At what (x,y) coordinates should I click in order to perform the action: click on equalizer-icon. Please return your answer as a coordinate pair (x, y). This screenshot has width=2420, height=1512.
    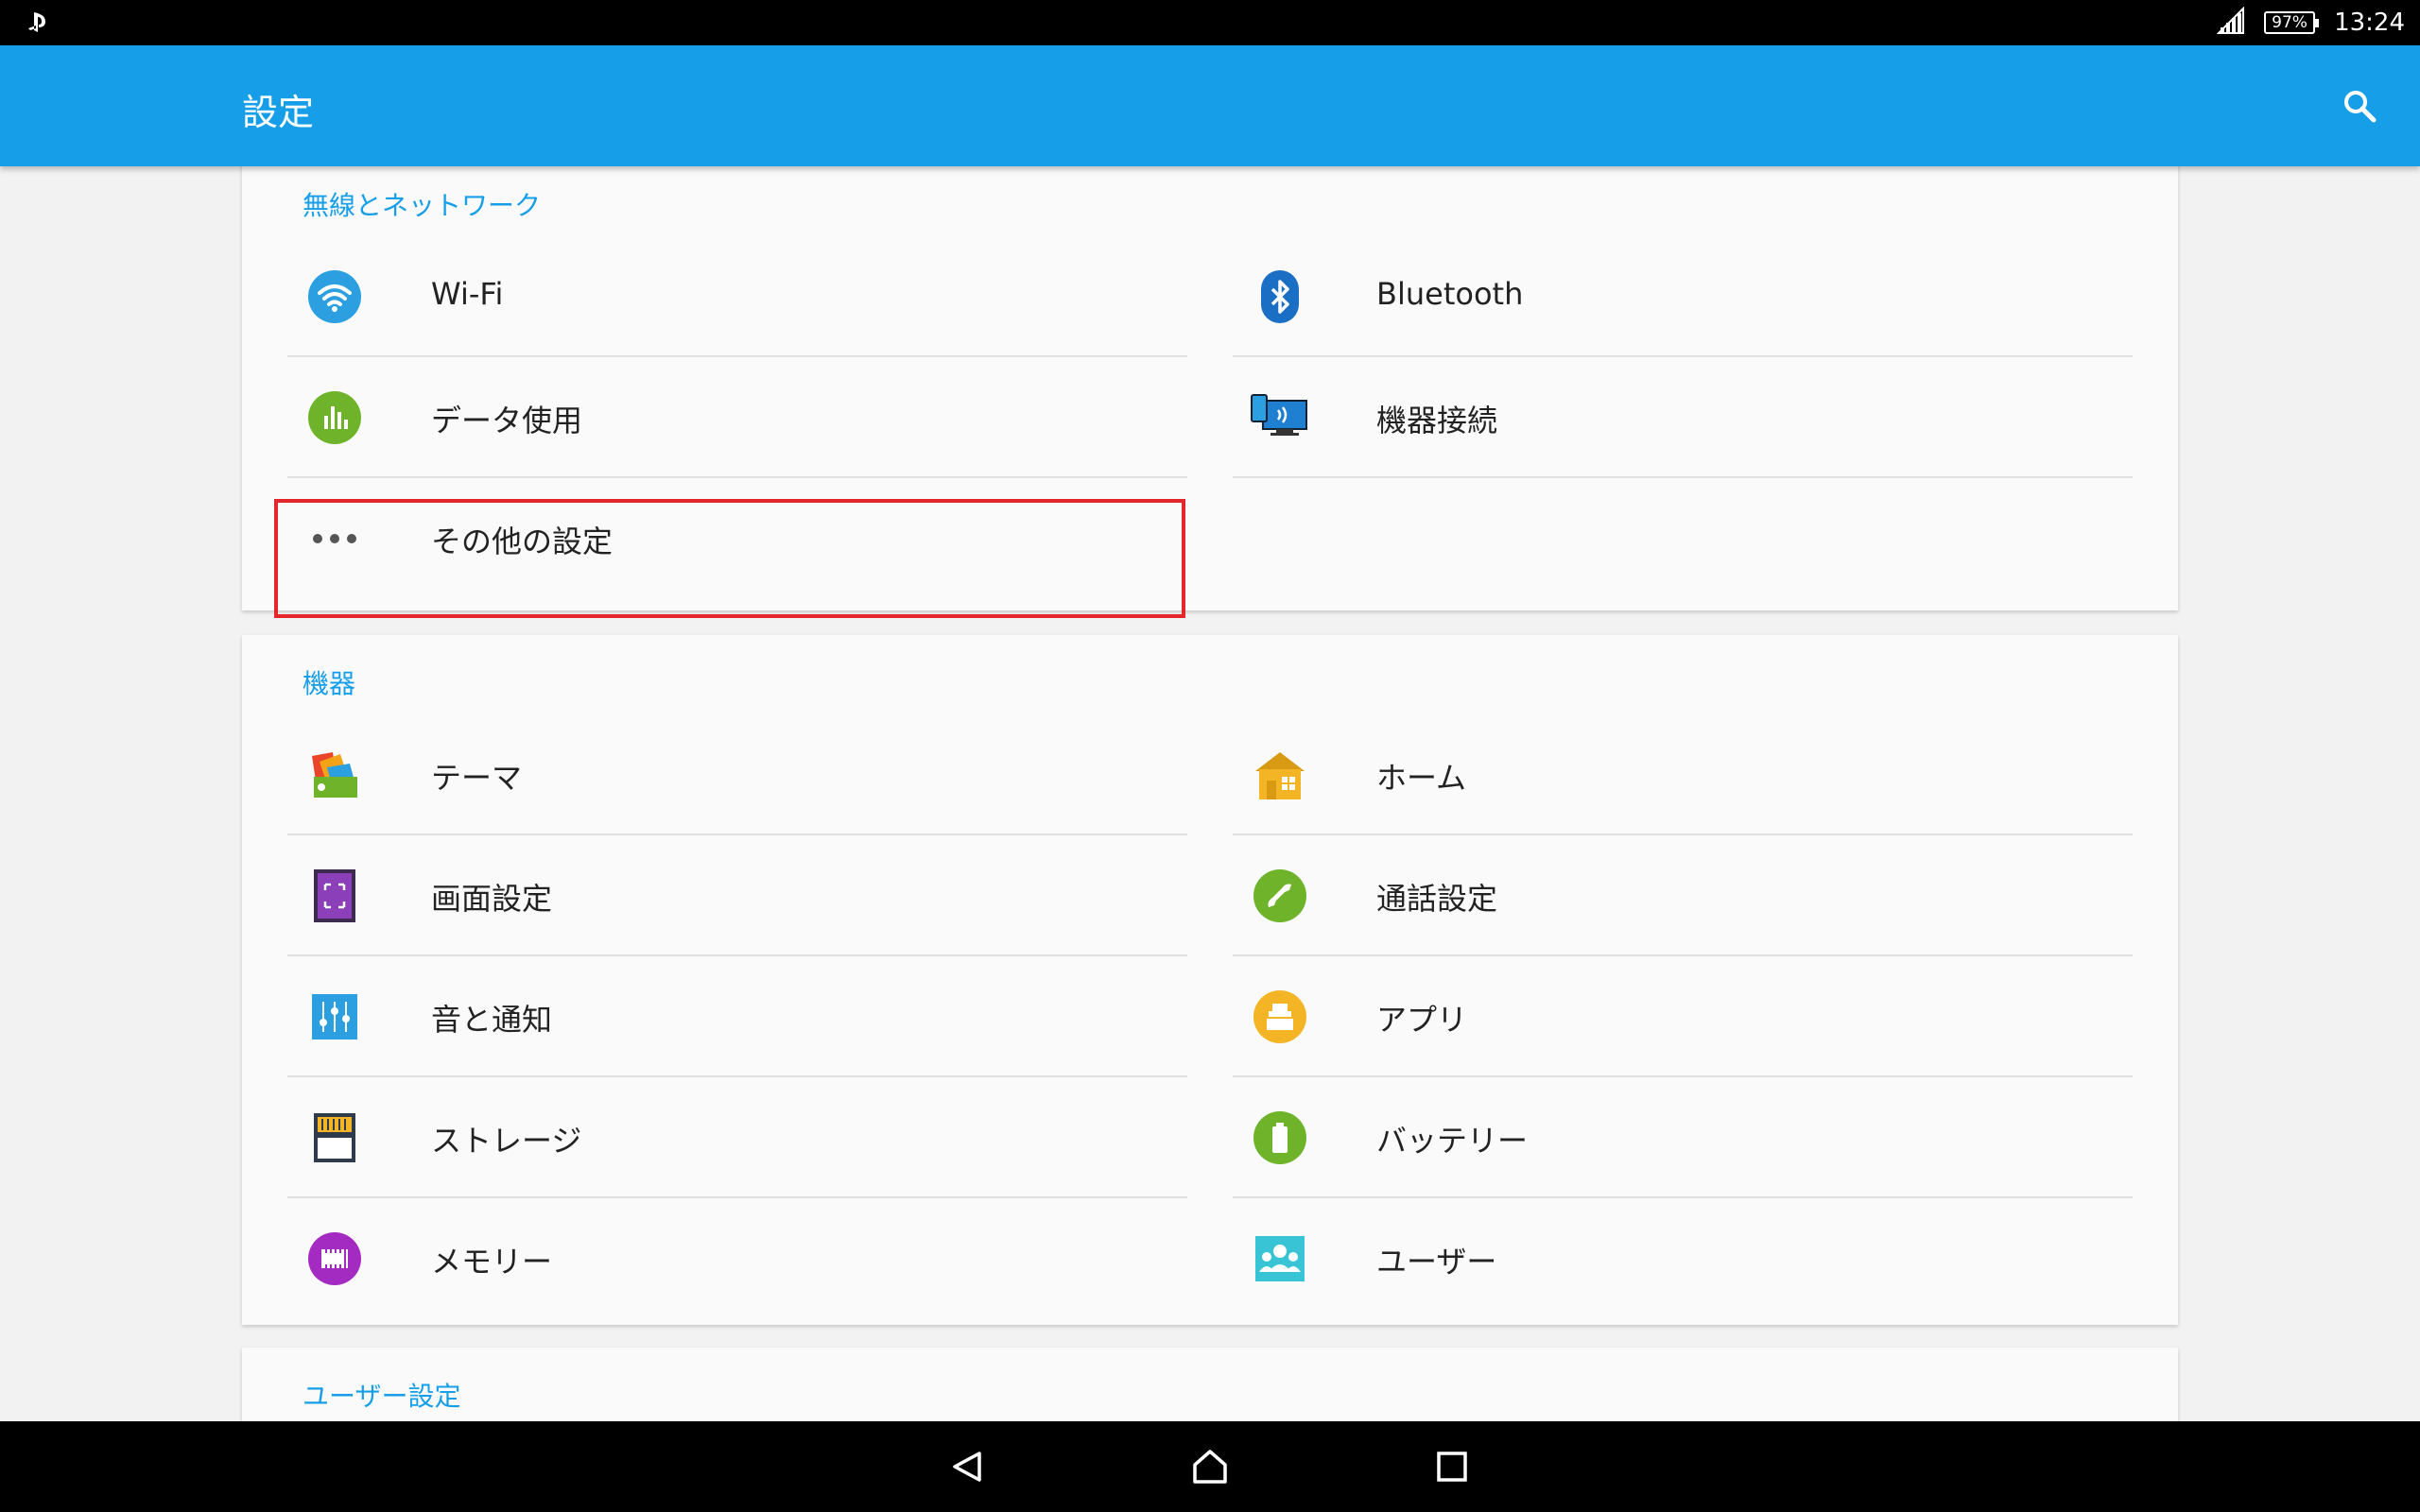
    Looking at the image, I should click on (334, 1016).